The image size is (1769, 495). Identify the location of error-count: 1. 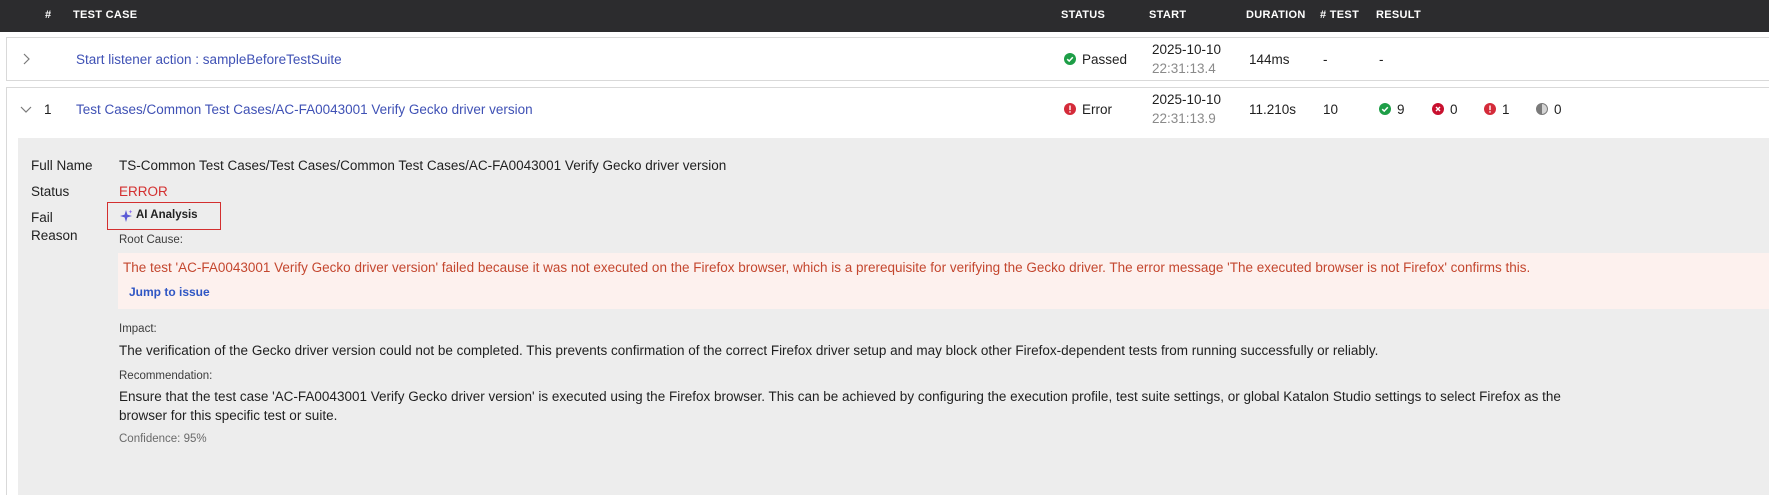
(1506, 109).